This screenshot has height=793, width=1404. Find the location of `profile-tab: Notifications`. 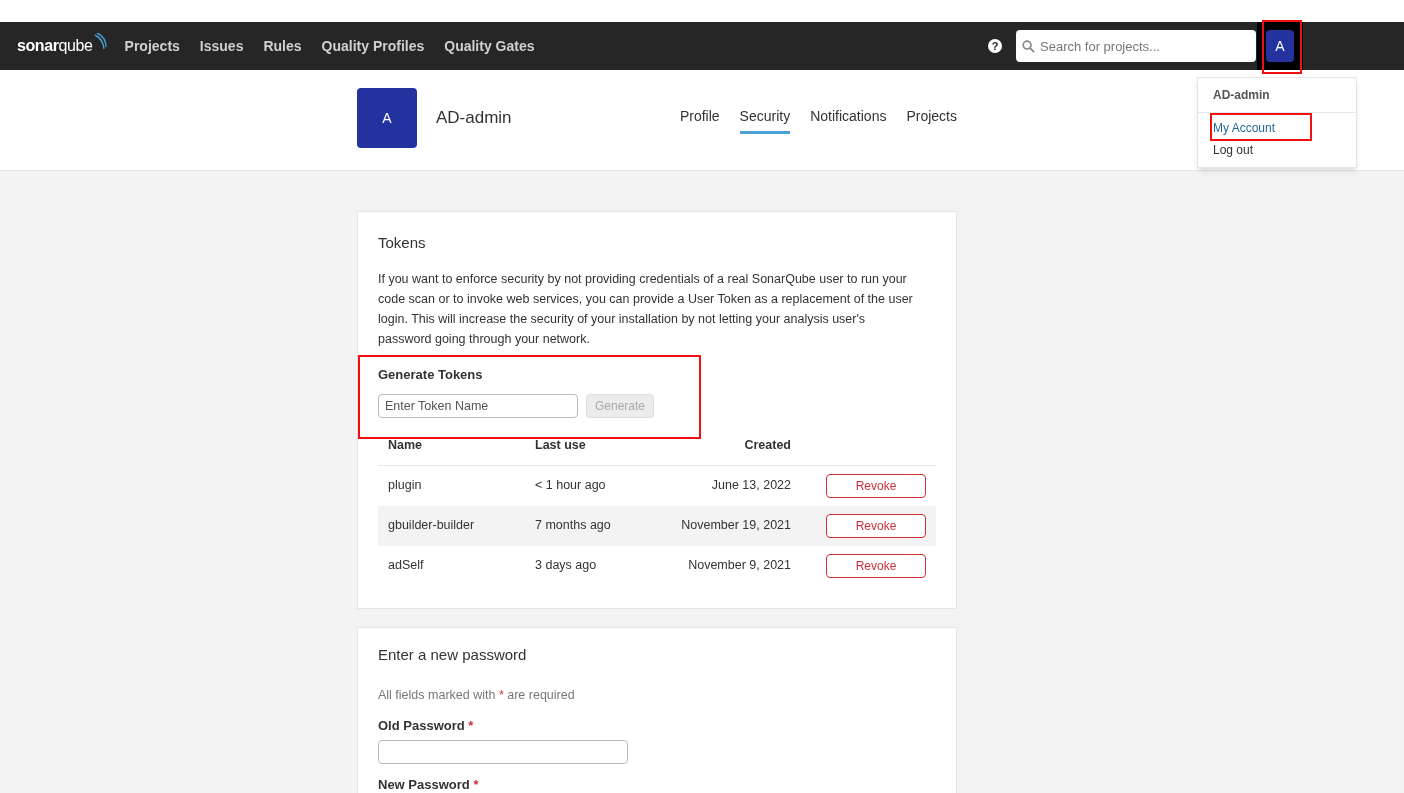

profile-tab: Notifications is located at coordinates (848, 120).